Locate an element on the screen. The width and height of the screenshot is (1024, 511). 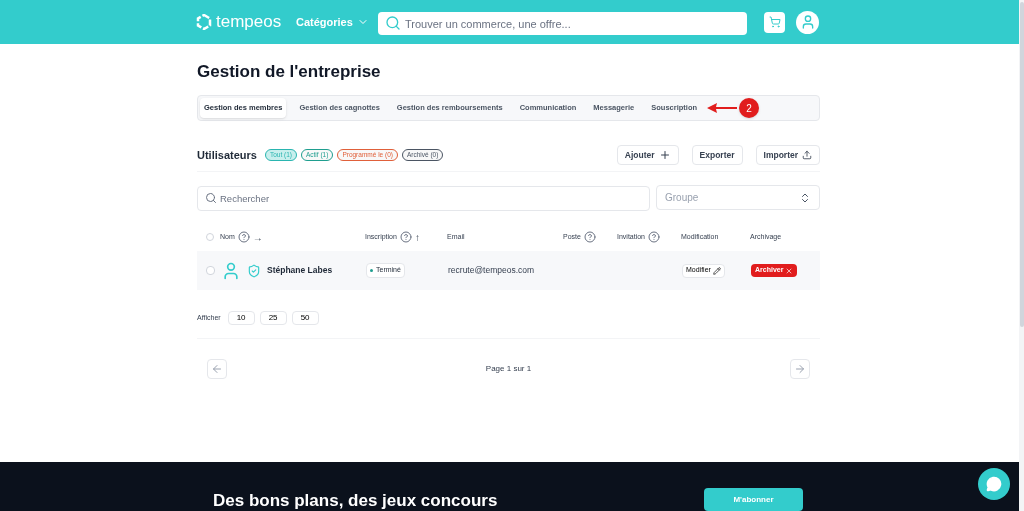
chat-button is located at coordinates (994, 484).